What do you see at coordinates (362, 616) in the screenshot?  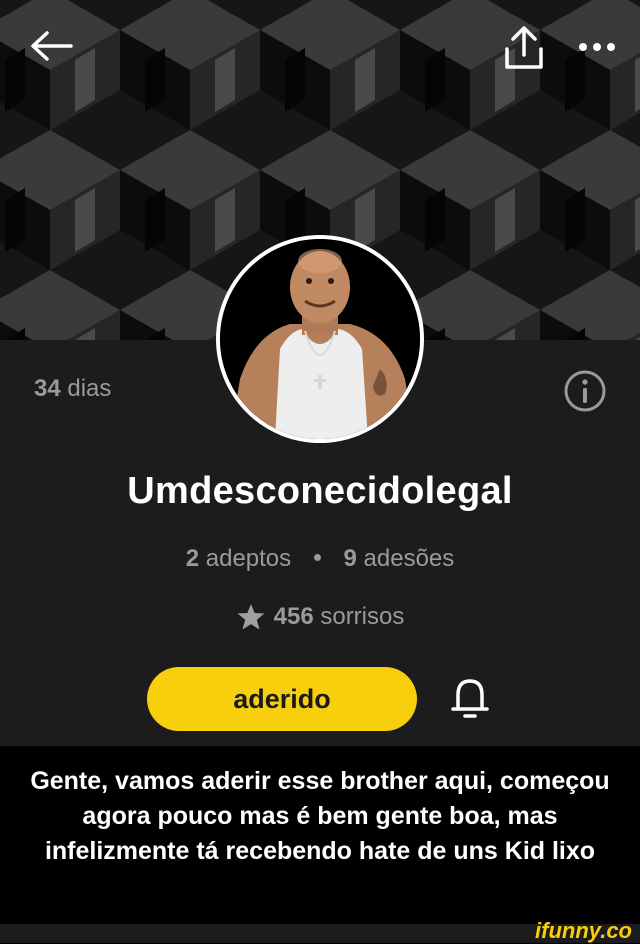 I see `smiles-label: sorrisos` at bounding box center [362, 616].